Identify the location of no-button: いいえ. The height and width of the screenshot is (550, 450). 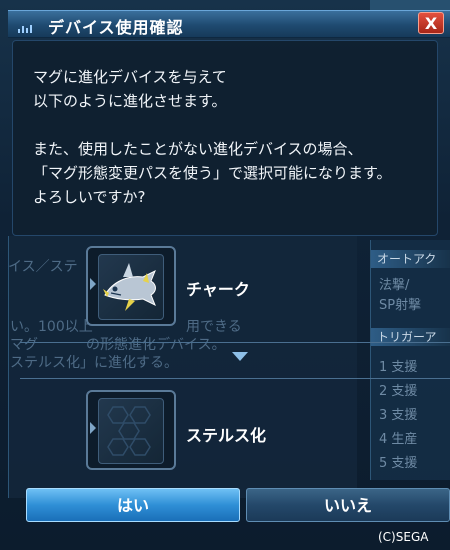
(348, 505).